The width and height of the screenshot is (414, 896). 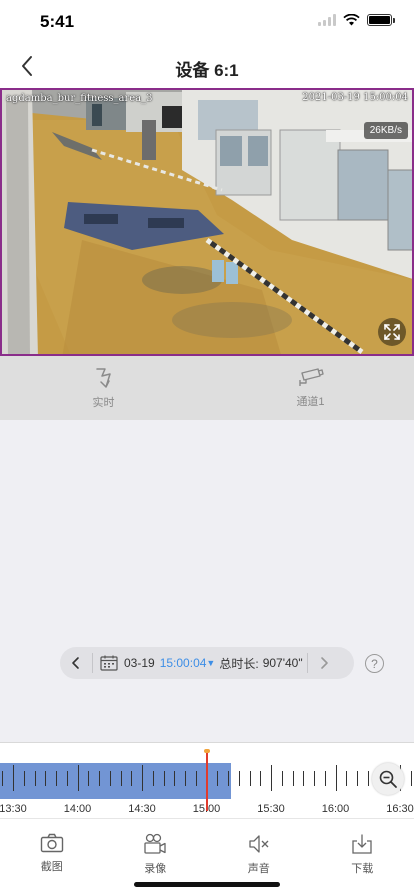 I want to click on duration-value: 907'40", so click(x=282, y=663).